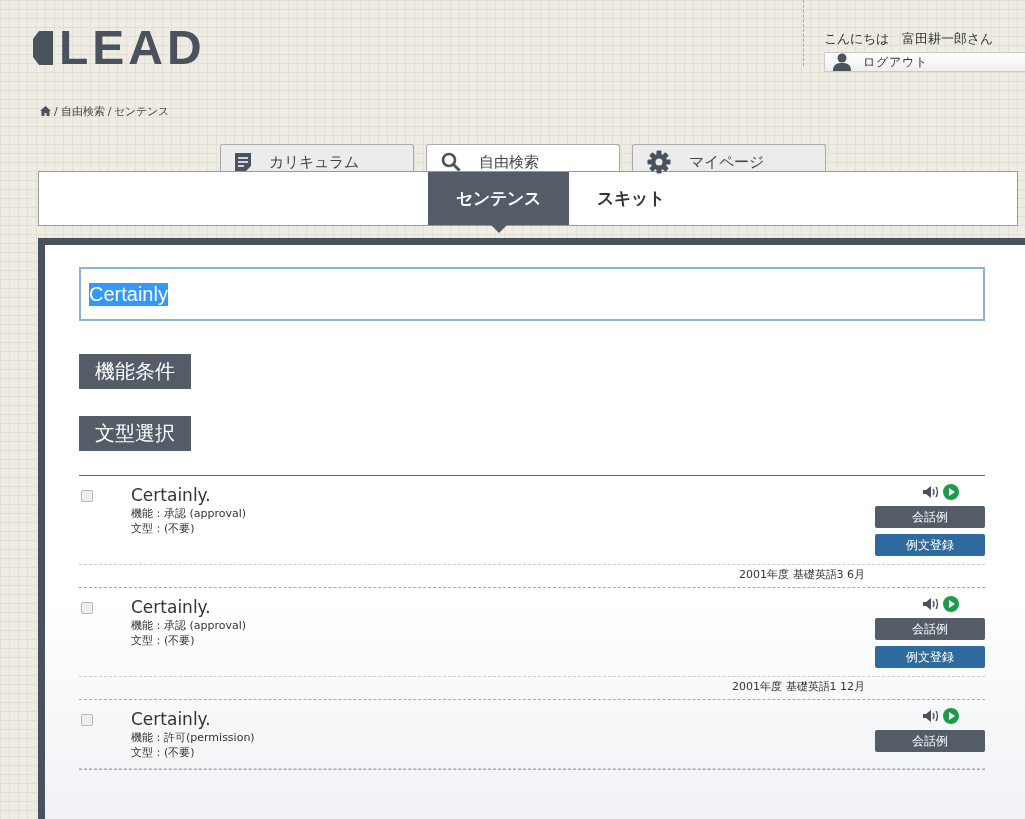  Describe the element at coordinates (842, 62) in the screenshot. I see `person-icon` at that location.